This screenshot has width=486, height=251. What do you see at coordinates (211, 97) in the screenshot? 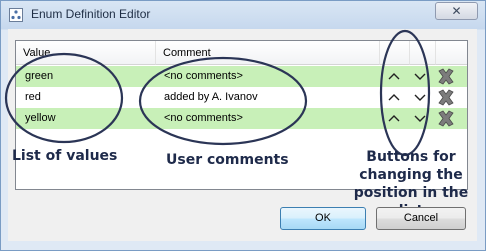
I see `comment-cell: added by A. Ivanov` at bounding box center [211, 97].